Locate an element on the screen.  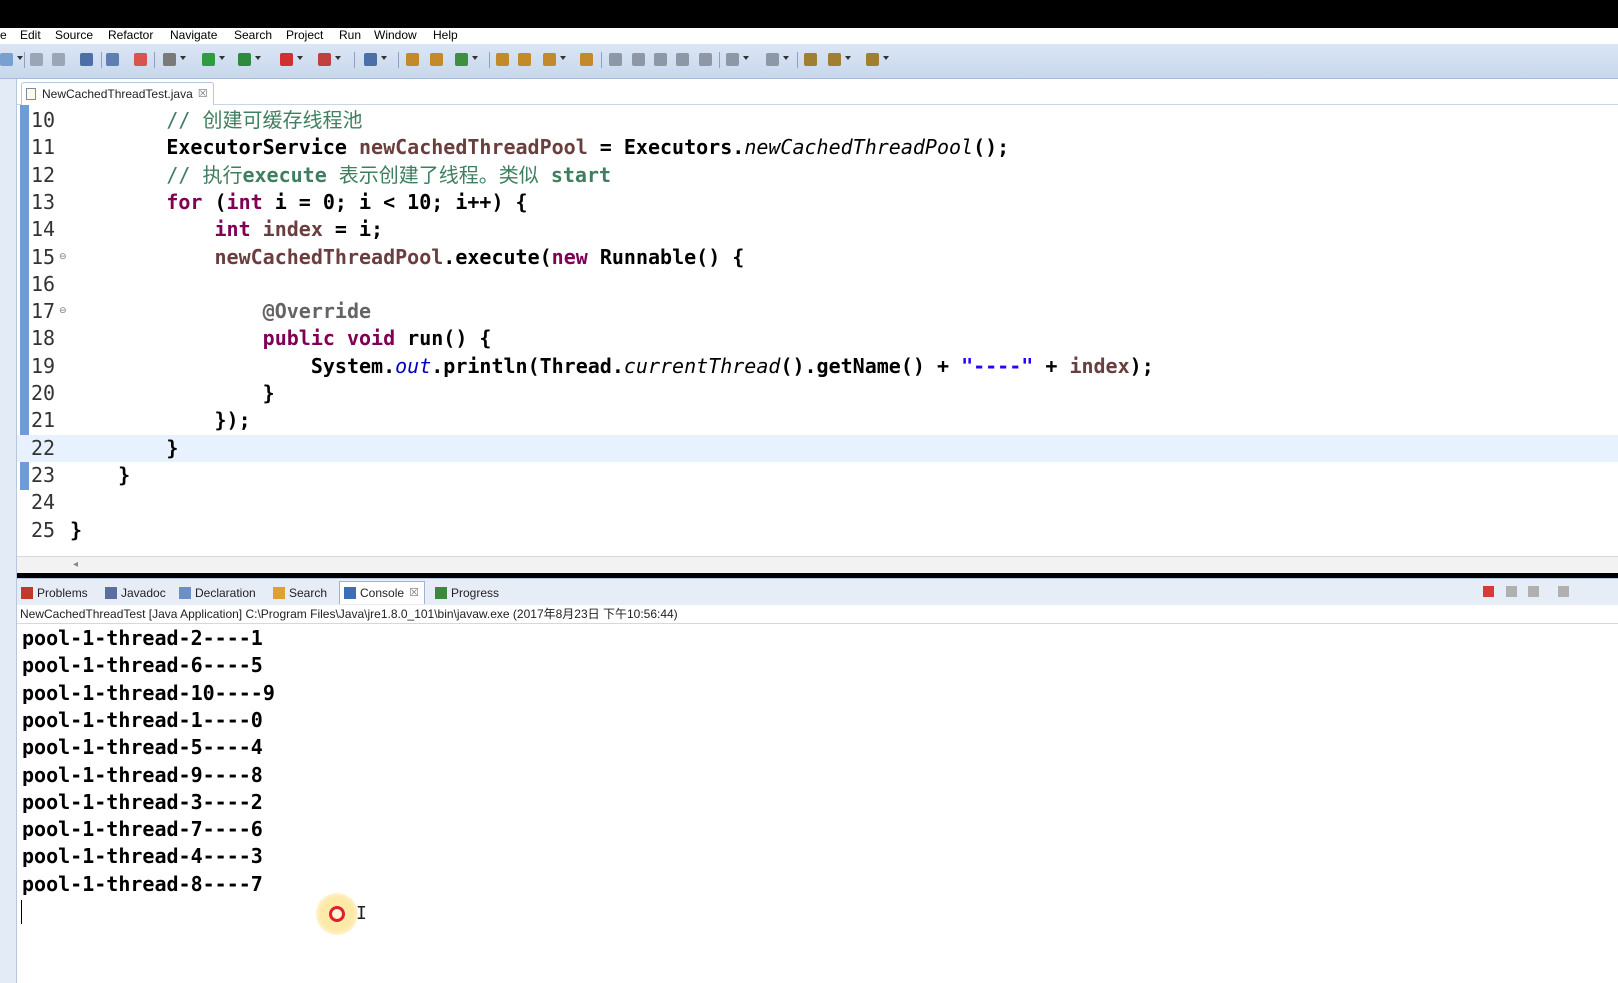
edit-icon is located at coordinates (549, 59).